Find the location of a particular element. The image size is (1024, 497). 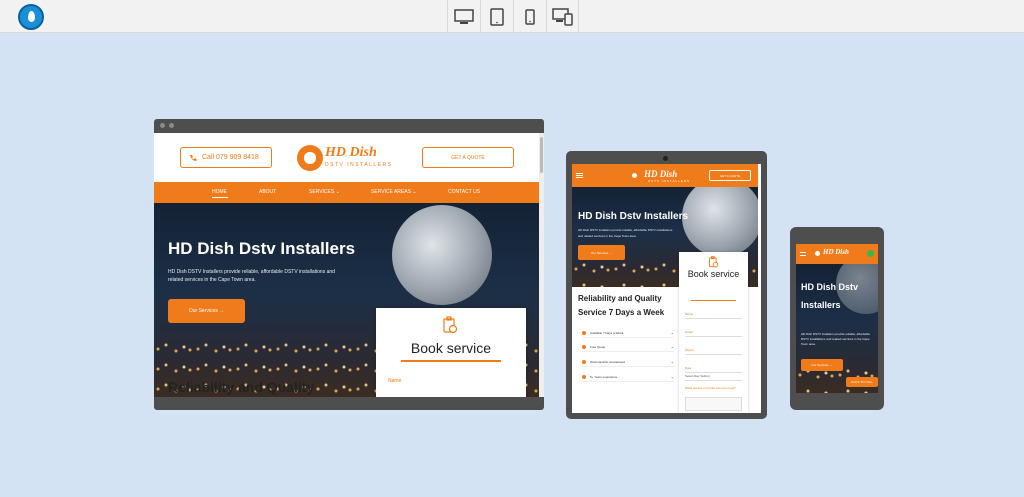

phone-view-button is located at coordinates (529, 16).